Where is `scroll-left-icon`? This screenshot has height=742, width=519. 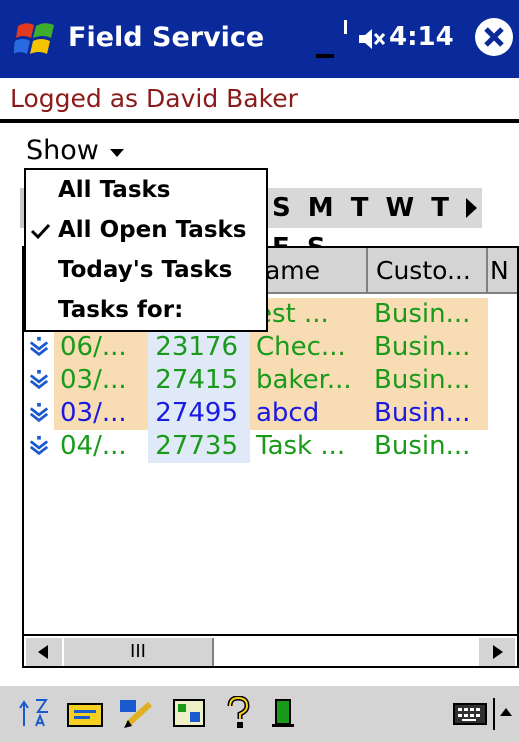
scroll-left-icon is located at coordinates (44, 652).